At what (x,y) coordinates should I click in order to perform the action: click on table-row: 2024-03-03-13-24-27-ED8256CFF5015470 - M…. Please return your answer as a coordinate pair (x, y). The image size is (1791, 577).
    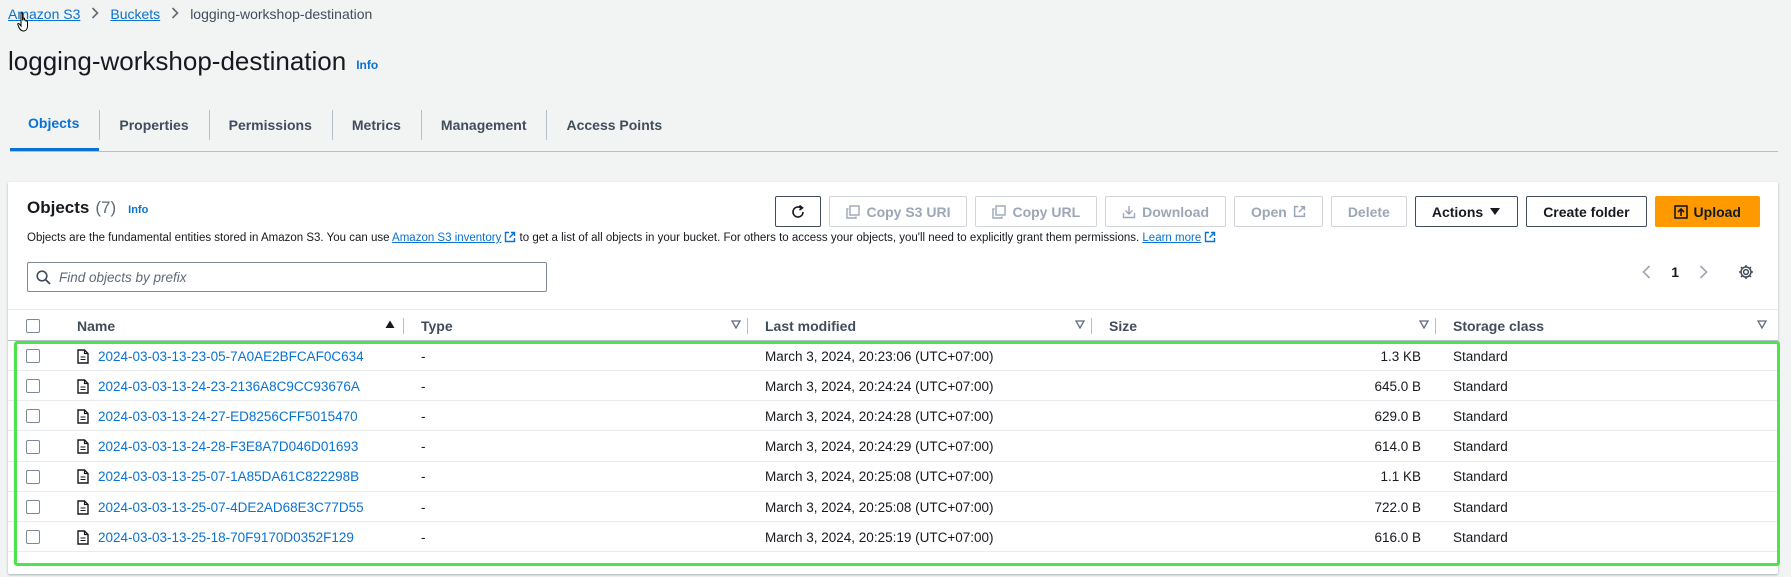
    Looking at the image, I should click on (893, 416).